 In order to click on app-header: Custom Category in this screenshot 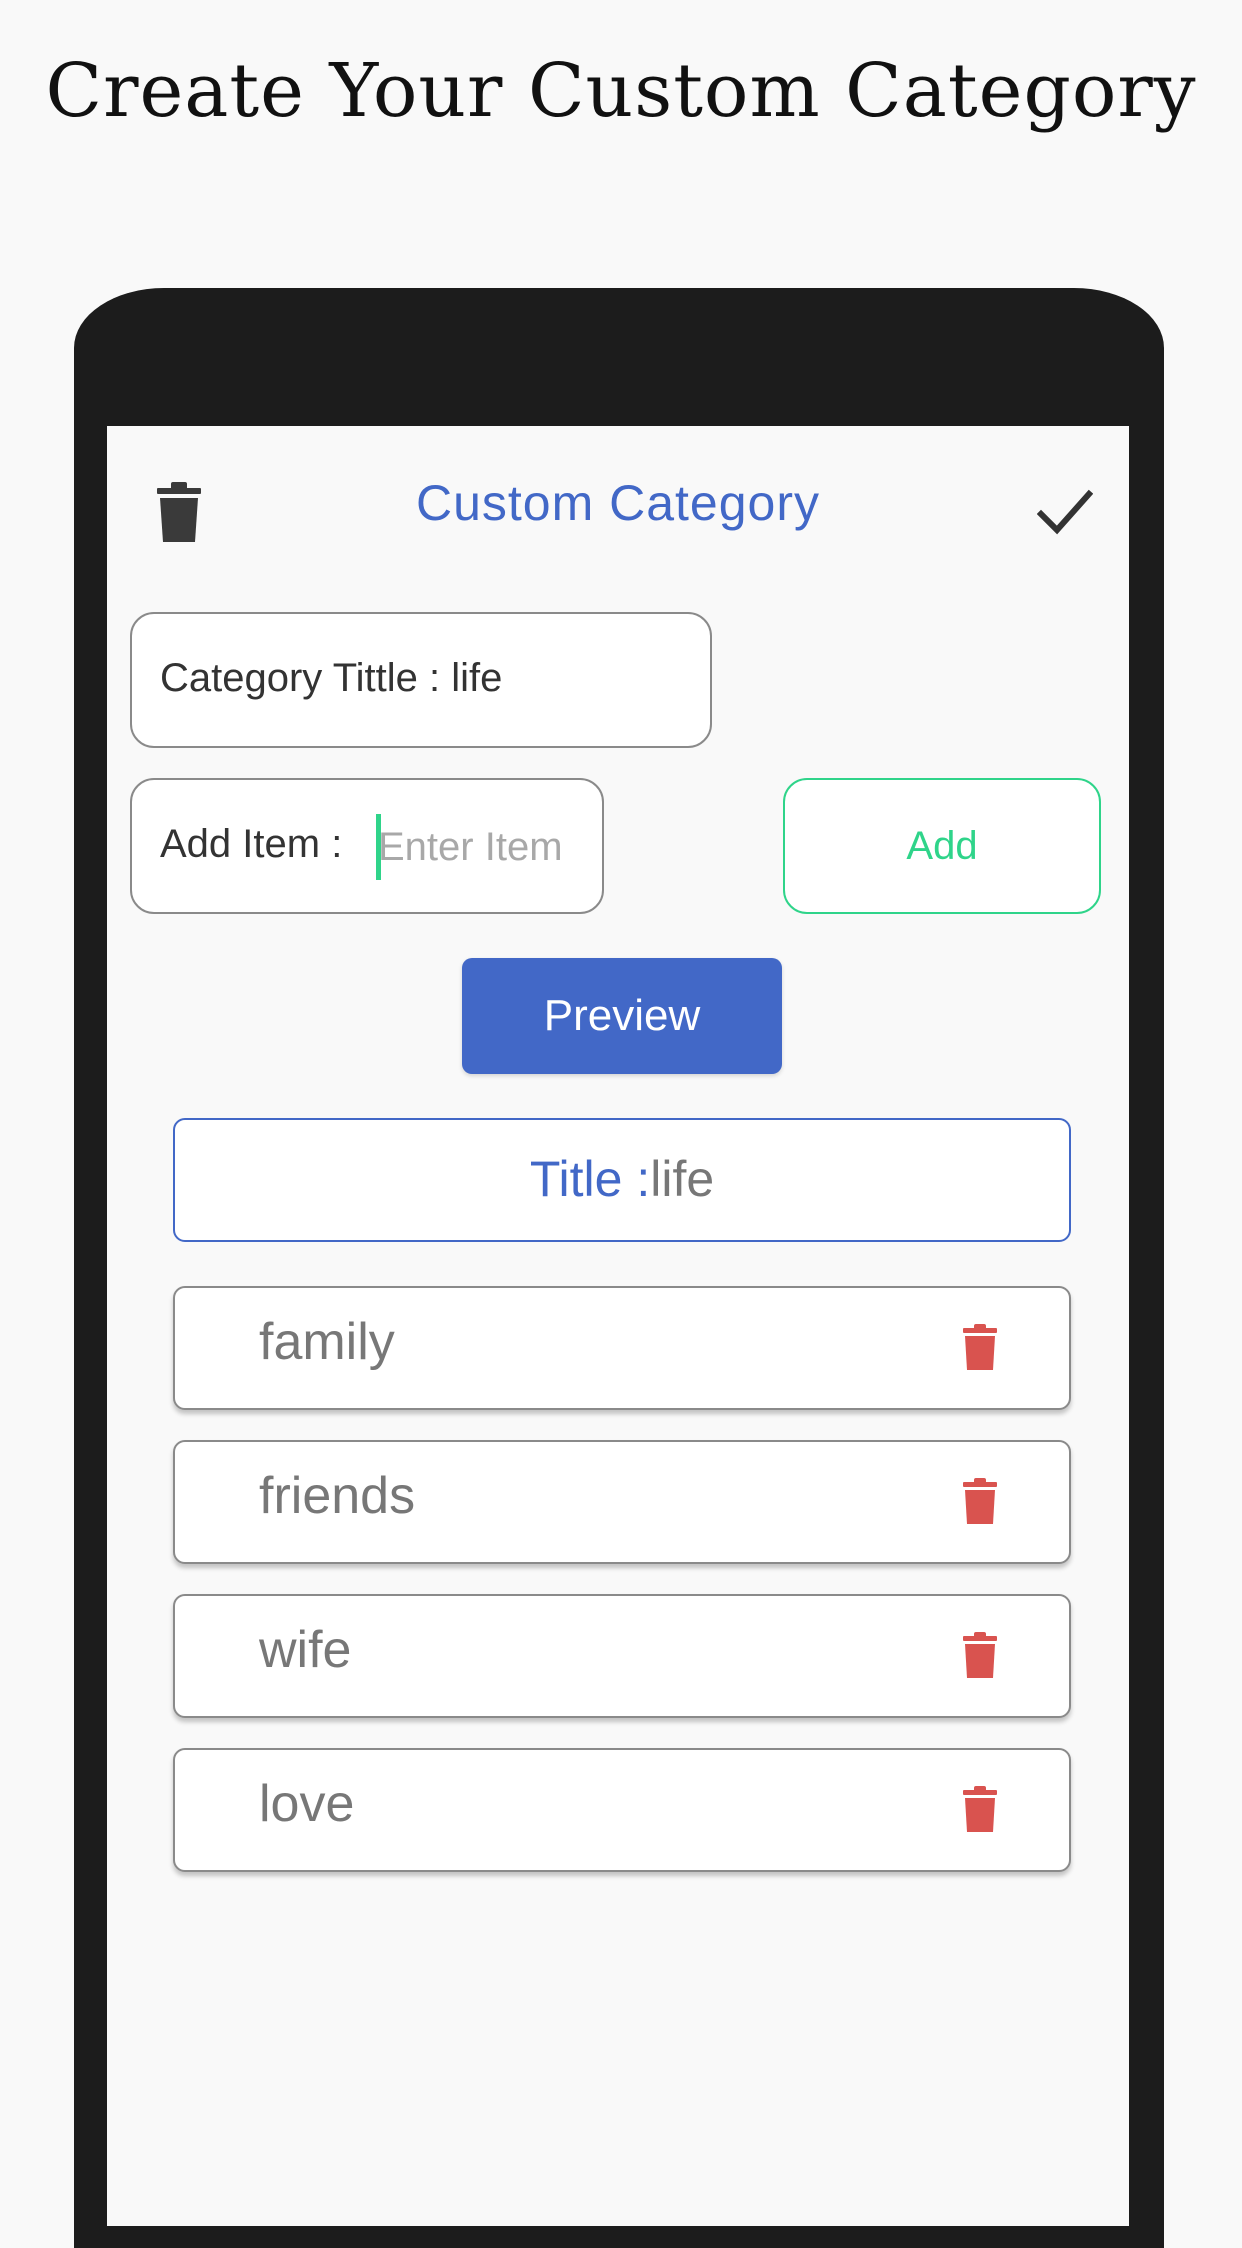, I will do `click(618, 506)`.